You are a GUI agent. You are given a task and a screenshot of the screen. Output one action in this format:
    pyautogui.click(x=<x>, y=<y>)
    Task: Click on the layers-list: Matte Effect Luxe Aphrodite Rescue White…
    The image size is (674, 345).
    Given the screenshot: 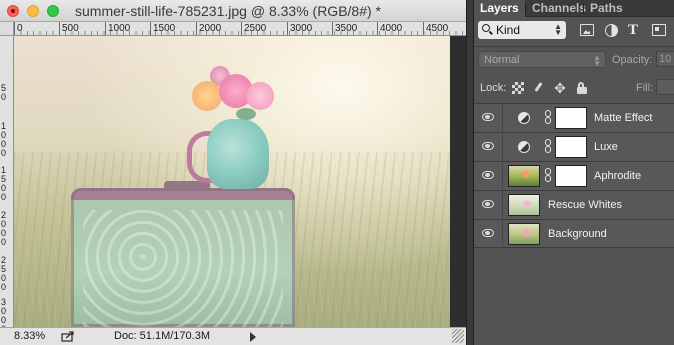 What is the action you would take?
    pyautogui.click(x=574, y=175)
    